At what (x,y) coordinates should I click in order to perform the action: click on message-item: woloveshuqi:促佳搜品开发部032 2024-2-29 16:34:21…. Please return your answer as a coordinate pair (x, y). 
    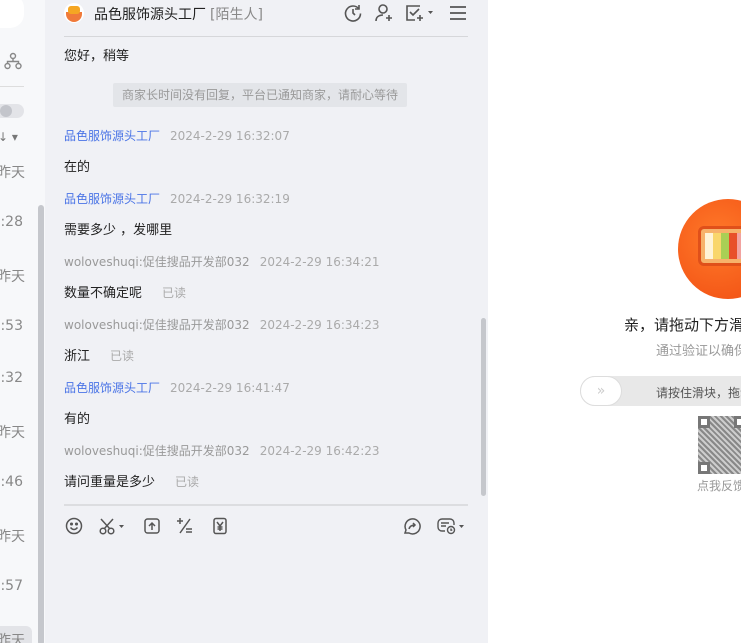
    Looking at the image, I should click on (264, 277).